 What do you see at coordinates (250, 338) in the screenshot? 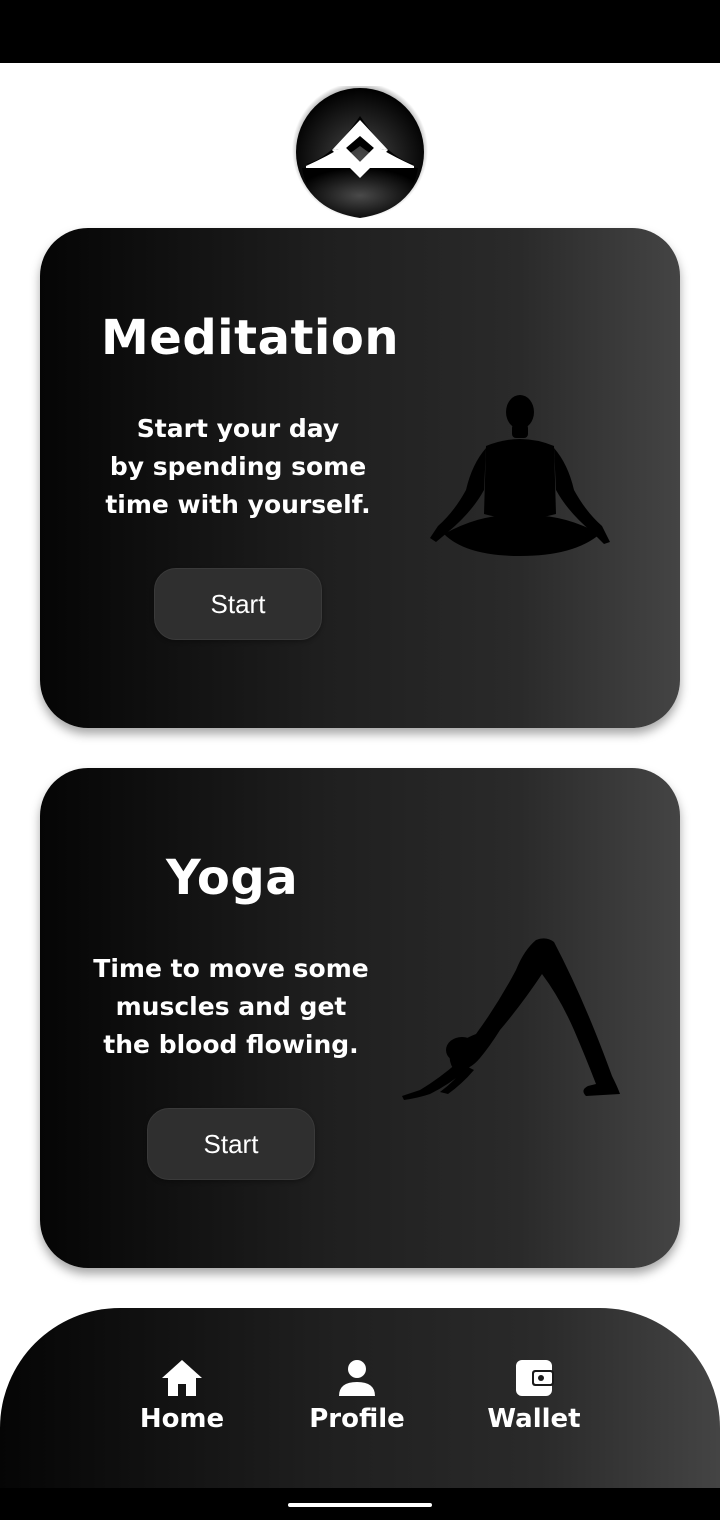
I see `card-title: Meditation` at bounding box center [250, 338].